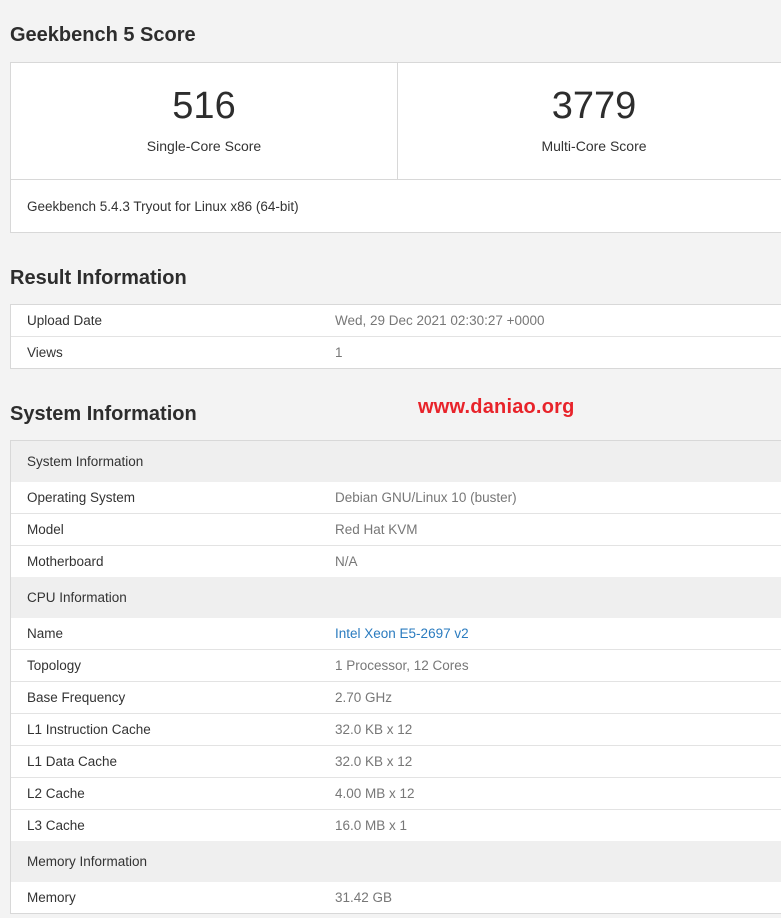 This screenshot has height=918, width=781. What do you see at coordinates (103, 35) in the screenshot?
I see `score-section-title: Geekbench 5 Score` at bounding box center [103, 35].